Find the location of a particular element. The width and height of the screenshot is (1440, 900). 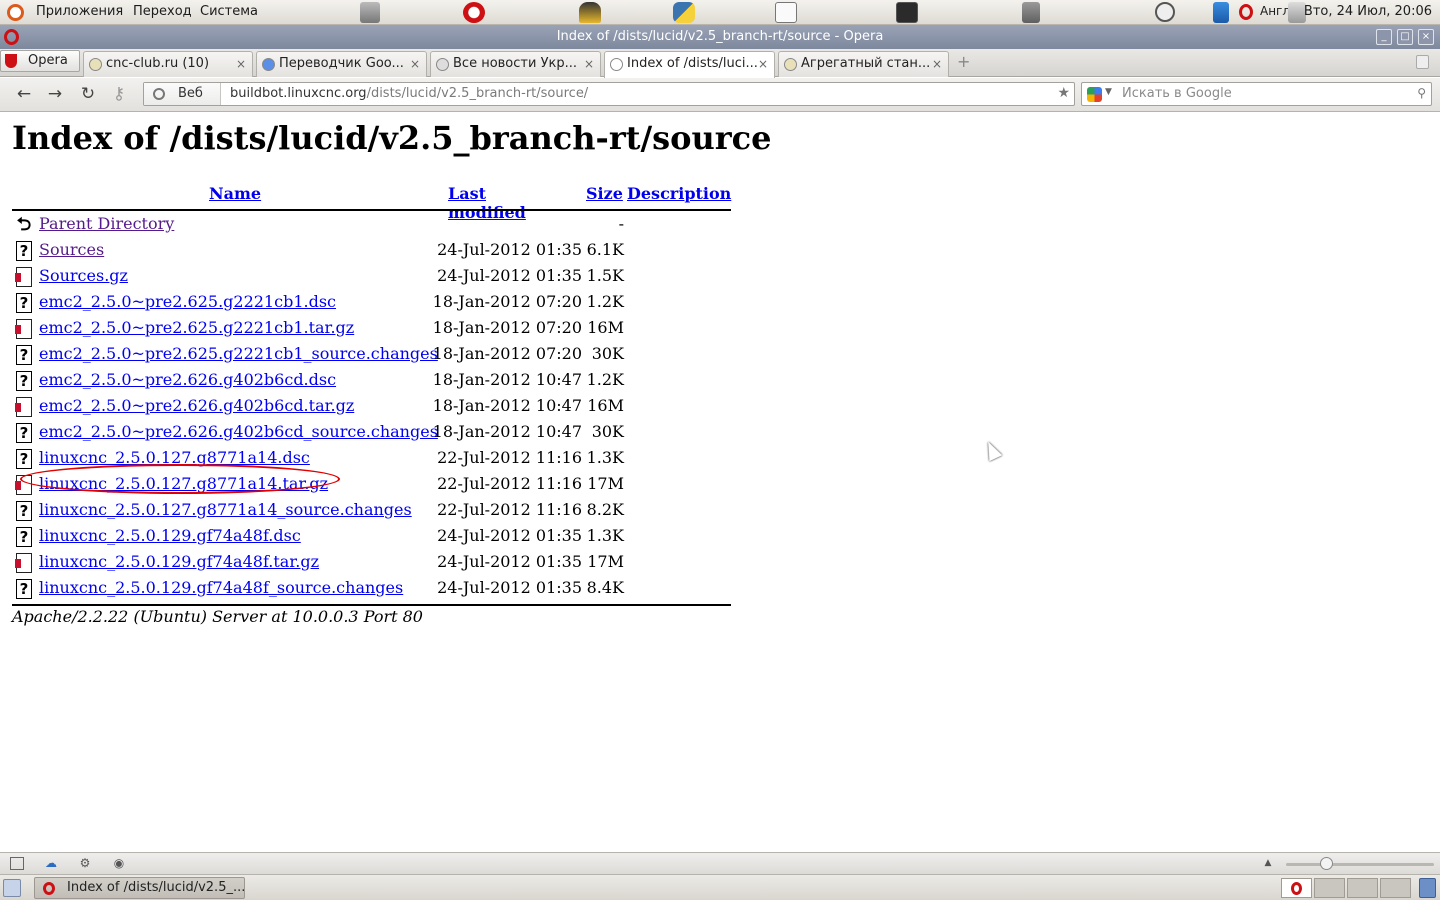

show-desktop-icon is located at coordinates (12, 888).